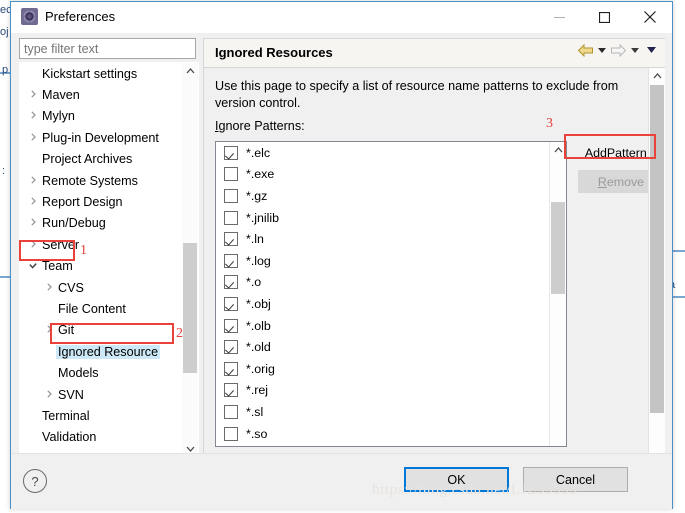  Describe the element at coordinates (96, 73) in the screenshot. I see `tree-item-kickstart-settings: Kickstart settings` at that location.